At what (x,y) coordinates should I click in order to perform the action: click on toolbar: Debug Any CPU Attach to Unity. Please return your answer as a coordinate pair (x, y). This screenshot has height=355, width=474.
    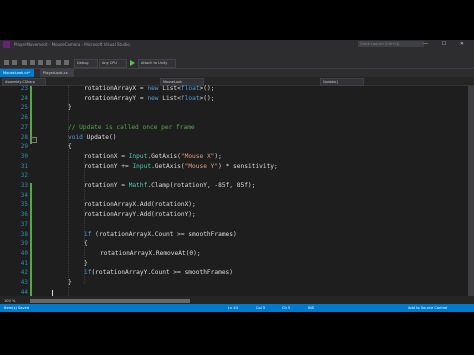
    Looking at the image, I should click on (237, 63).